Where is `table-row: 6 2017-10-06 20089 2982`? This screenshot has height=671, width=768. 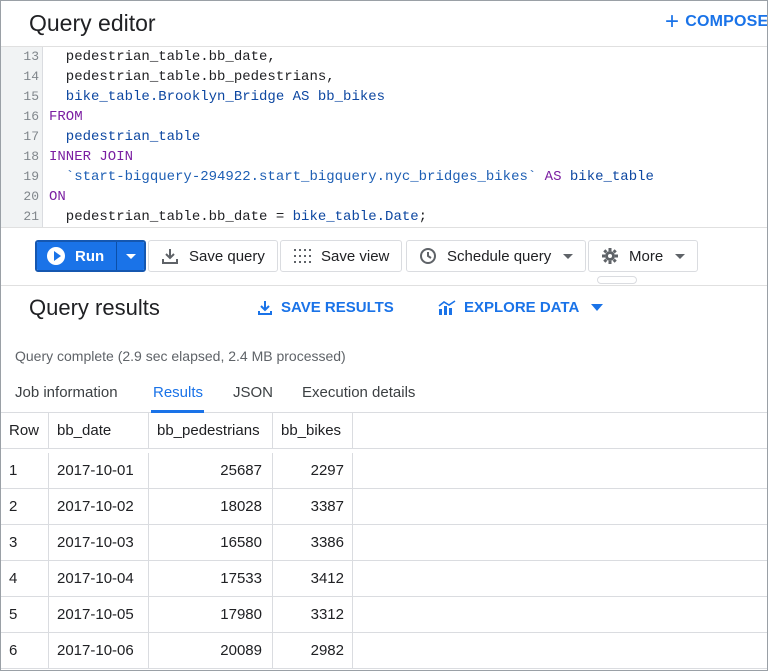
table-row: 6 2017-10-06 20089 2982 is located at coordinates (384, 651).